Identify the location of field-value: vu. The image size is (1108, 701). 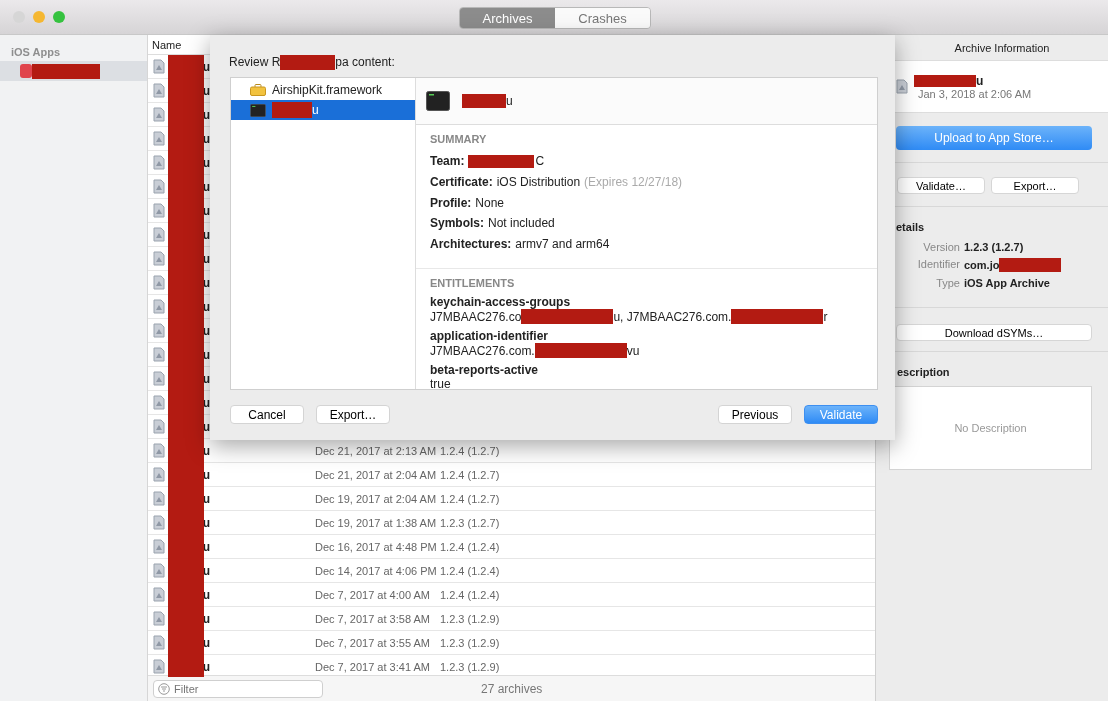
(633, 350).